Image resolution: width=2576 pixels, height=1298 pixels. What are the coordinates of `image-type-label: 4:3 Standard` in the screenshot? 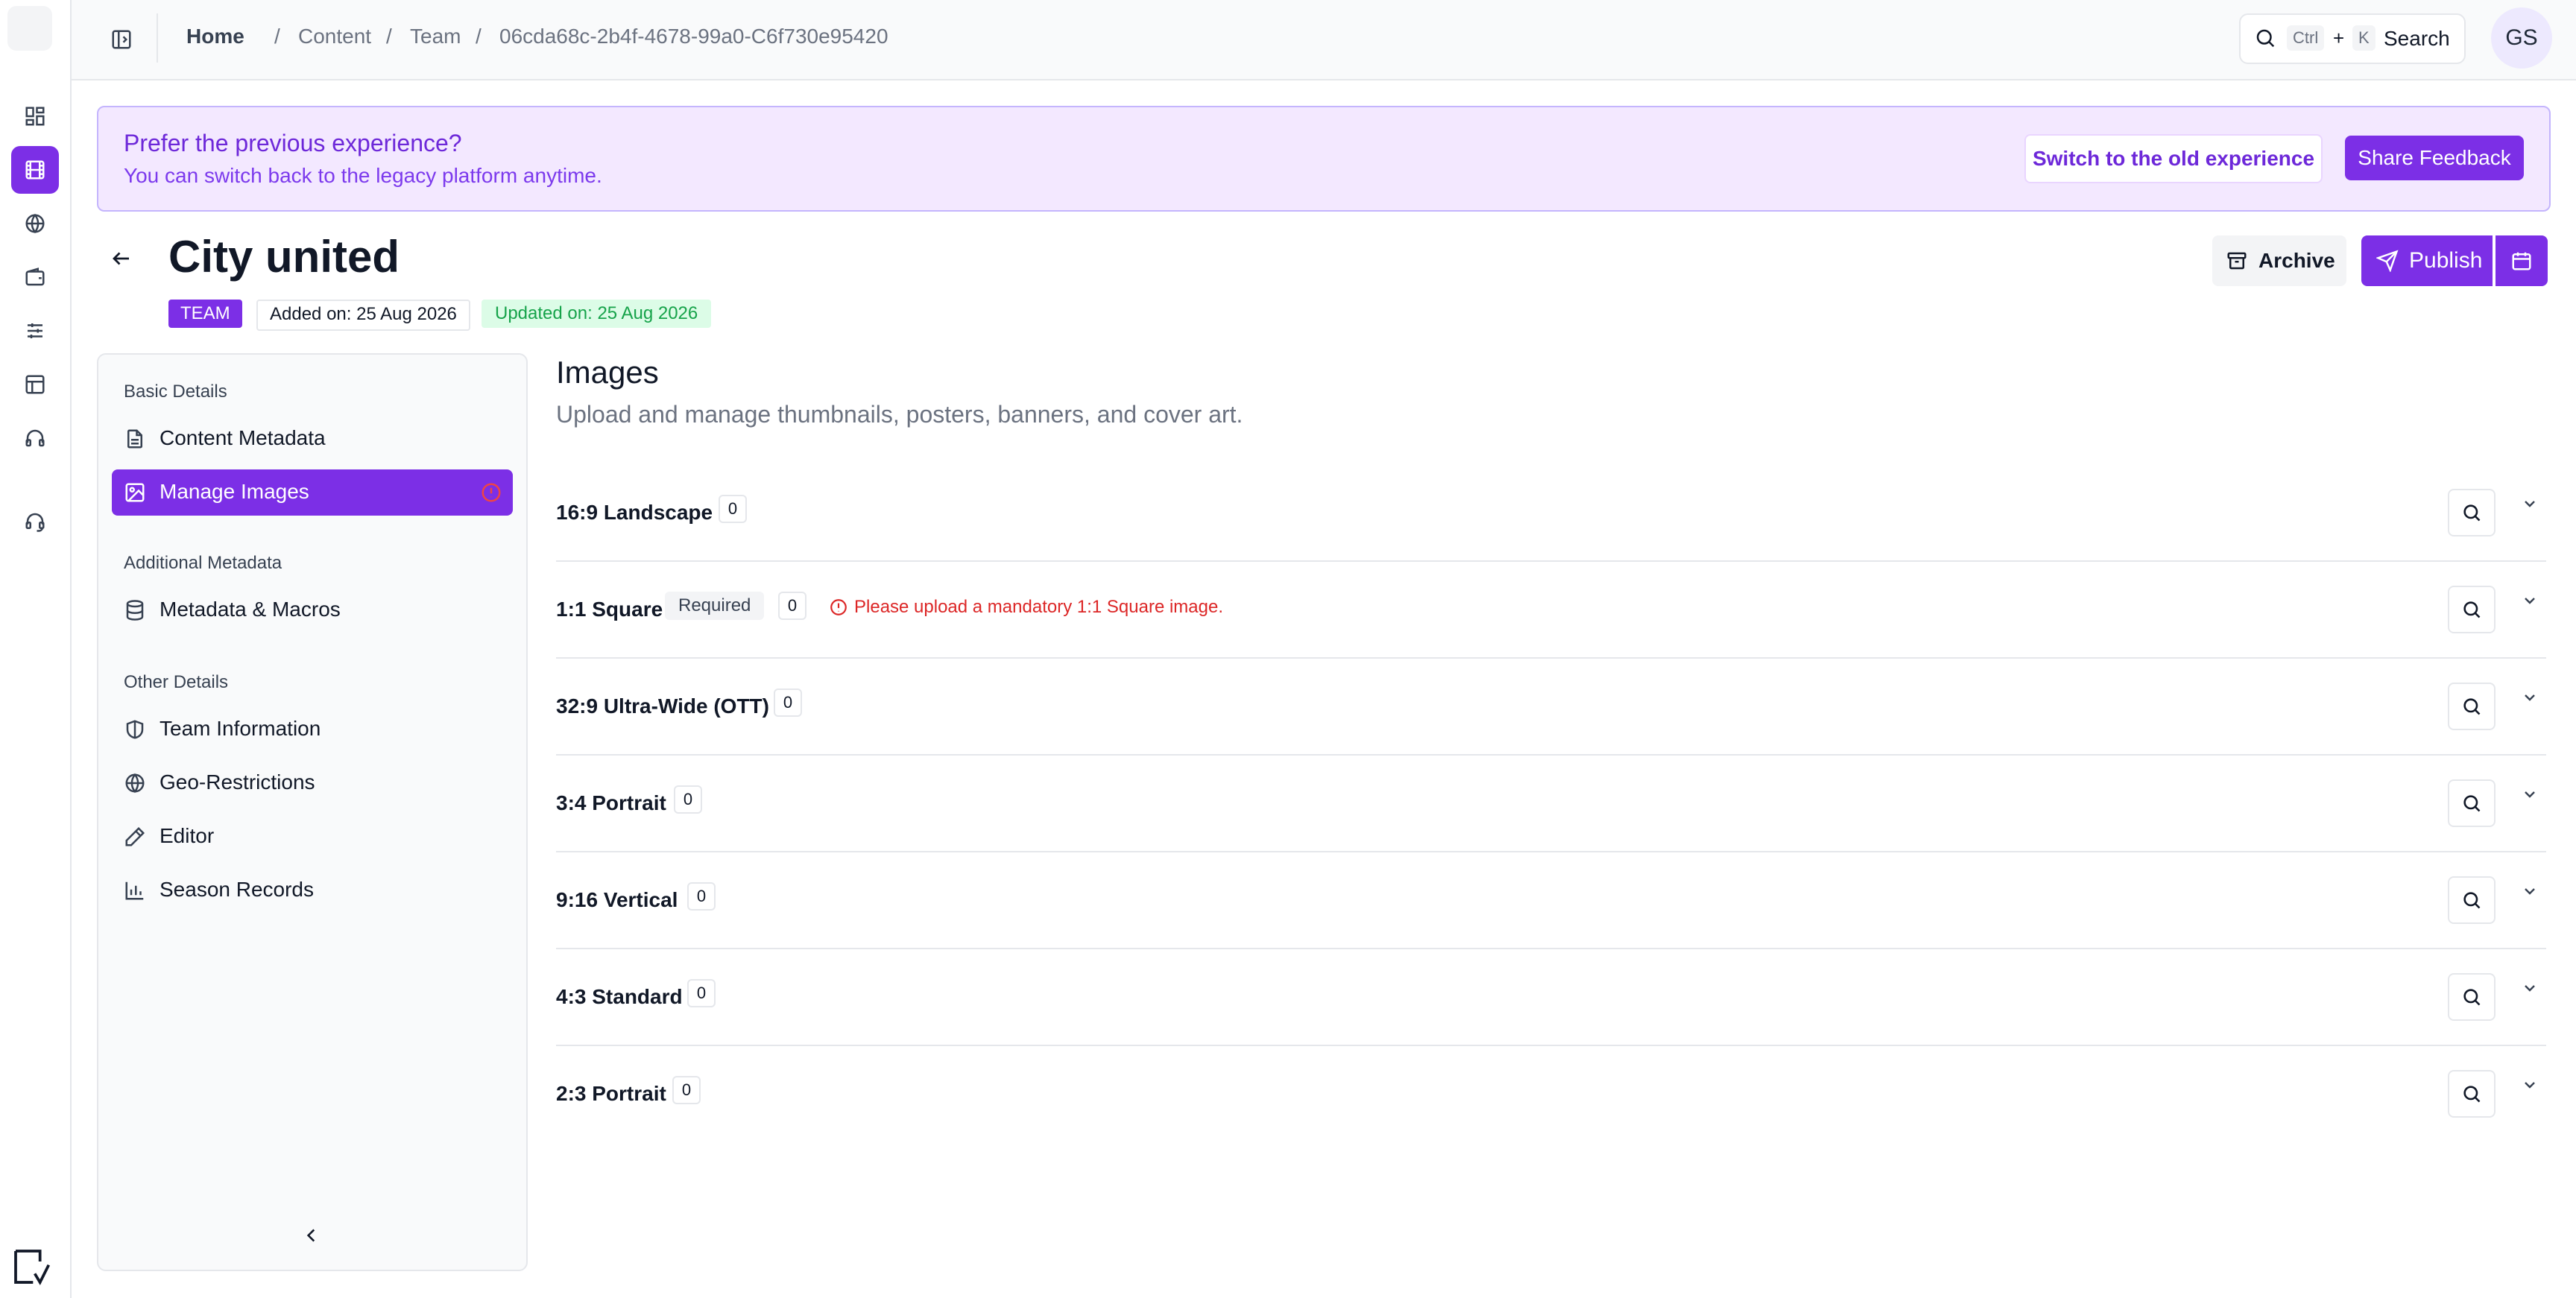 It's located at (619, 996).